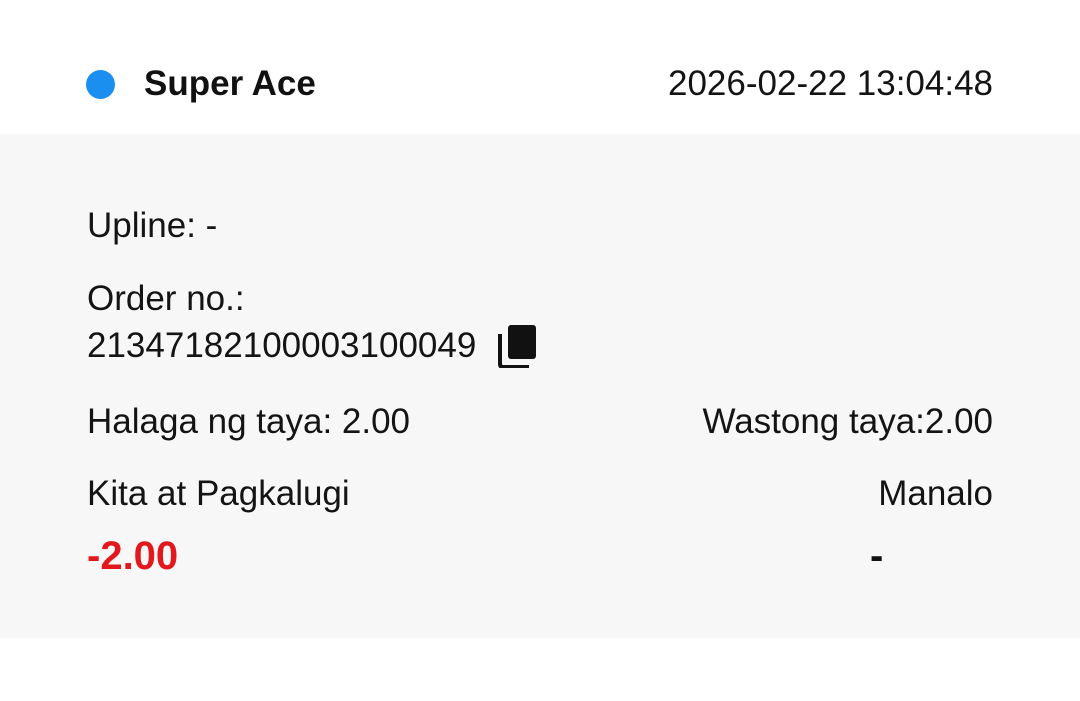  I want to click on bet-amount: Halaga ng taya: 2.00, so click(249, 421).